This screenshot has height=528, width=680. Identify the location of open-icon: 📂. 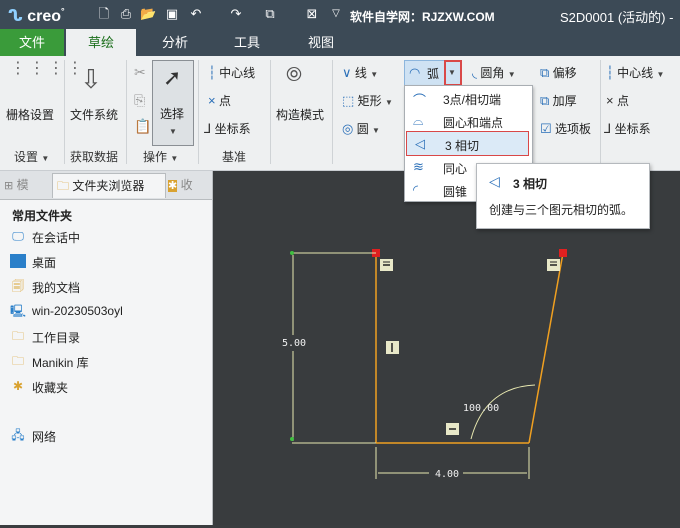
(148, 14).